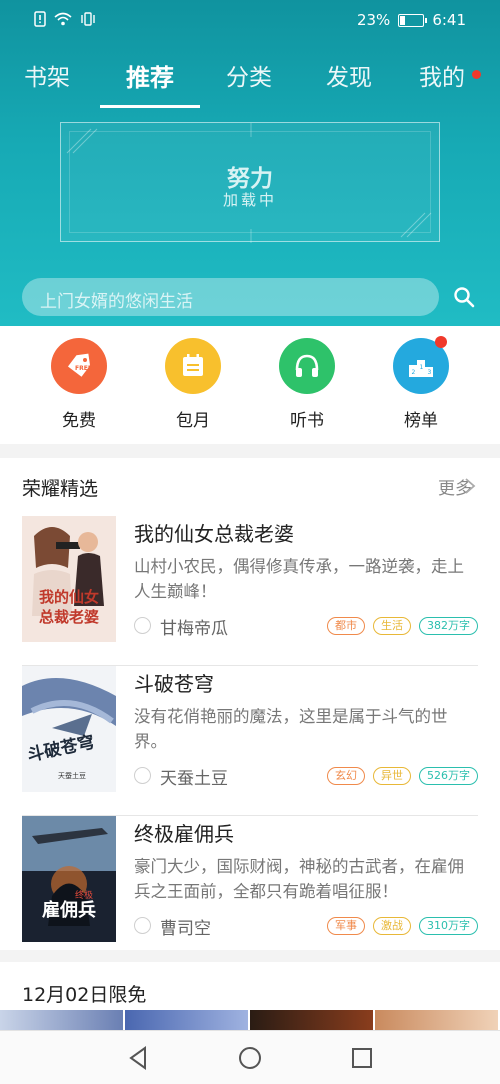 The image size is (500, 1084). I want to click on quick-free: FREE 免费, so click(79, 384).